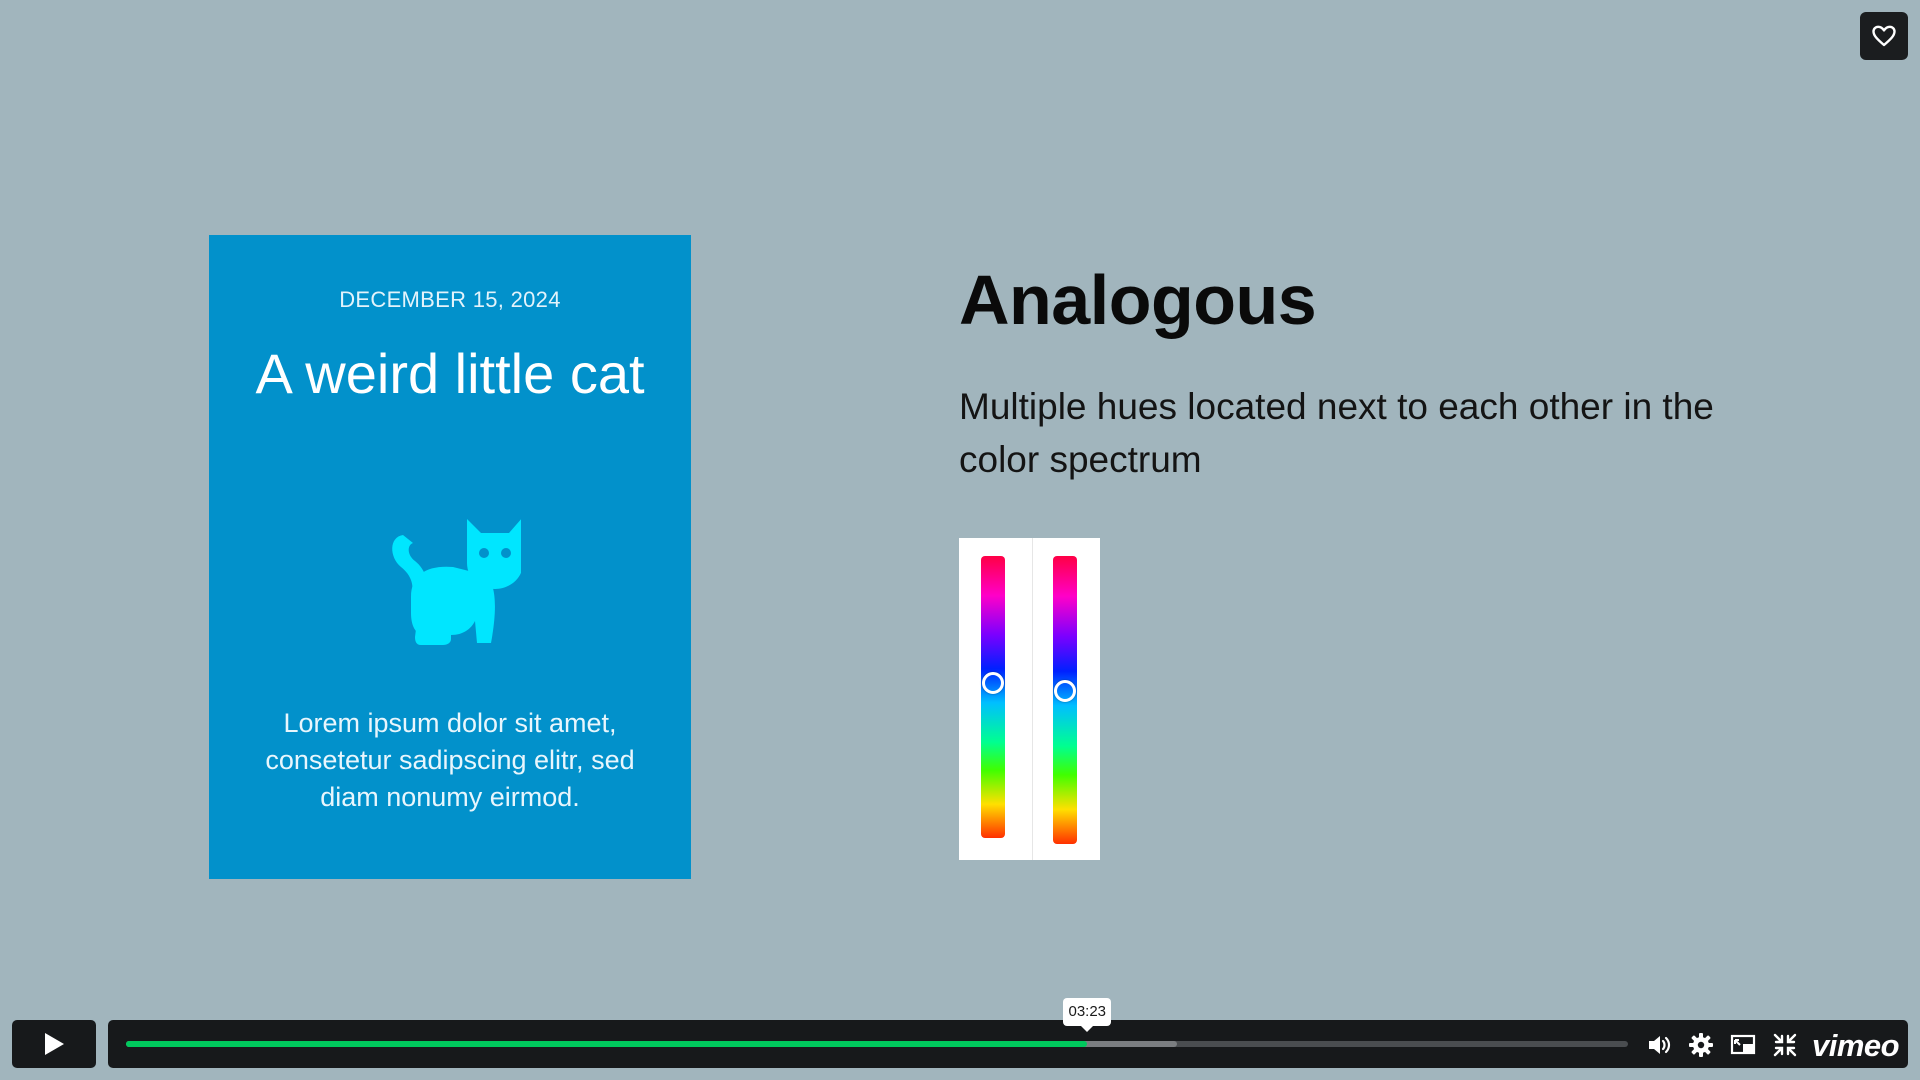 The height and width of the screenshot is (1080, 1920). I want to click on play-icon, so click(54, 1044).